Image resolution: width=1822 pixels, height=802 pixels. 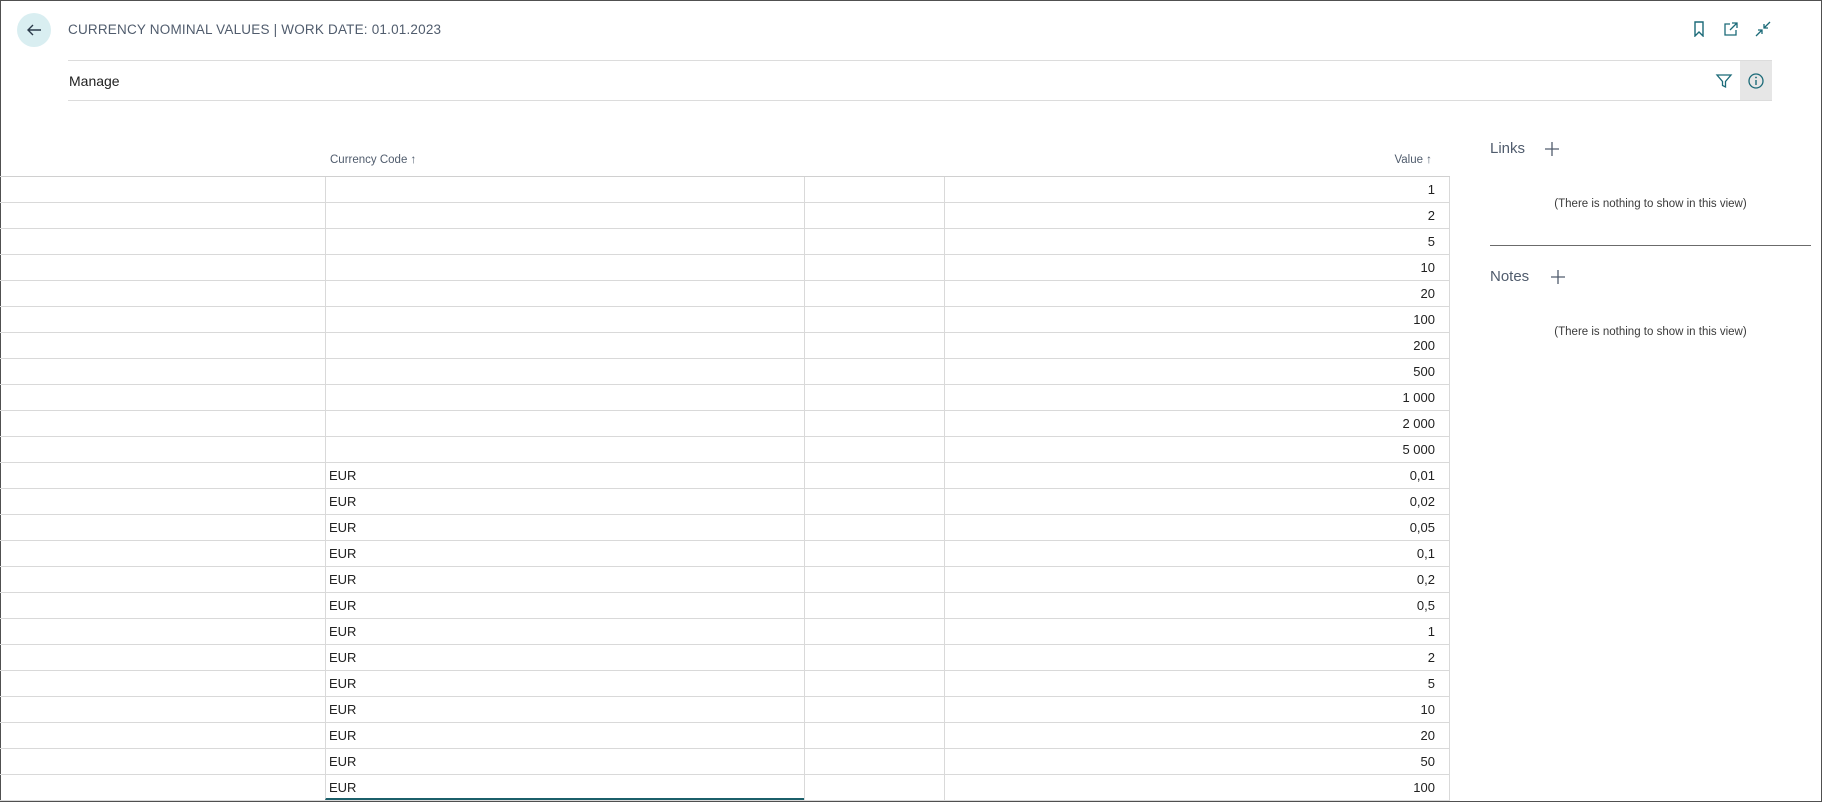 What do you see at coordinates (1197, 267) in the screenshot?
I see `value-cell: 10` at bounding box center [1197, 267].